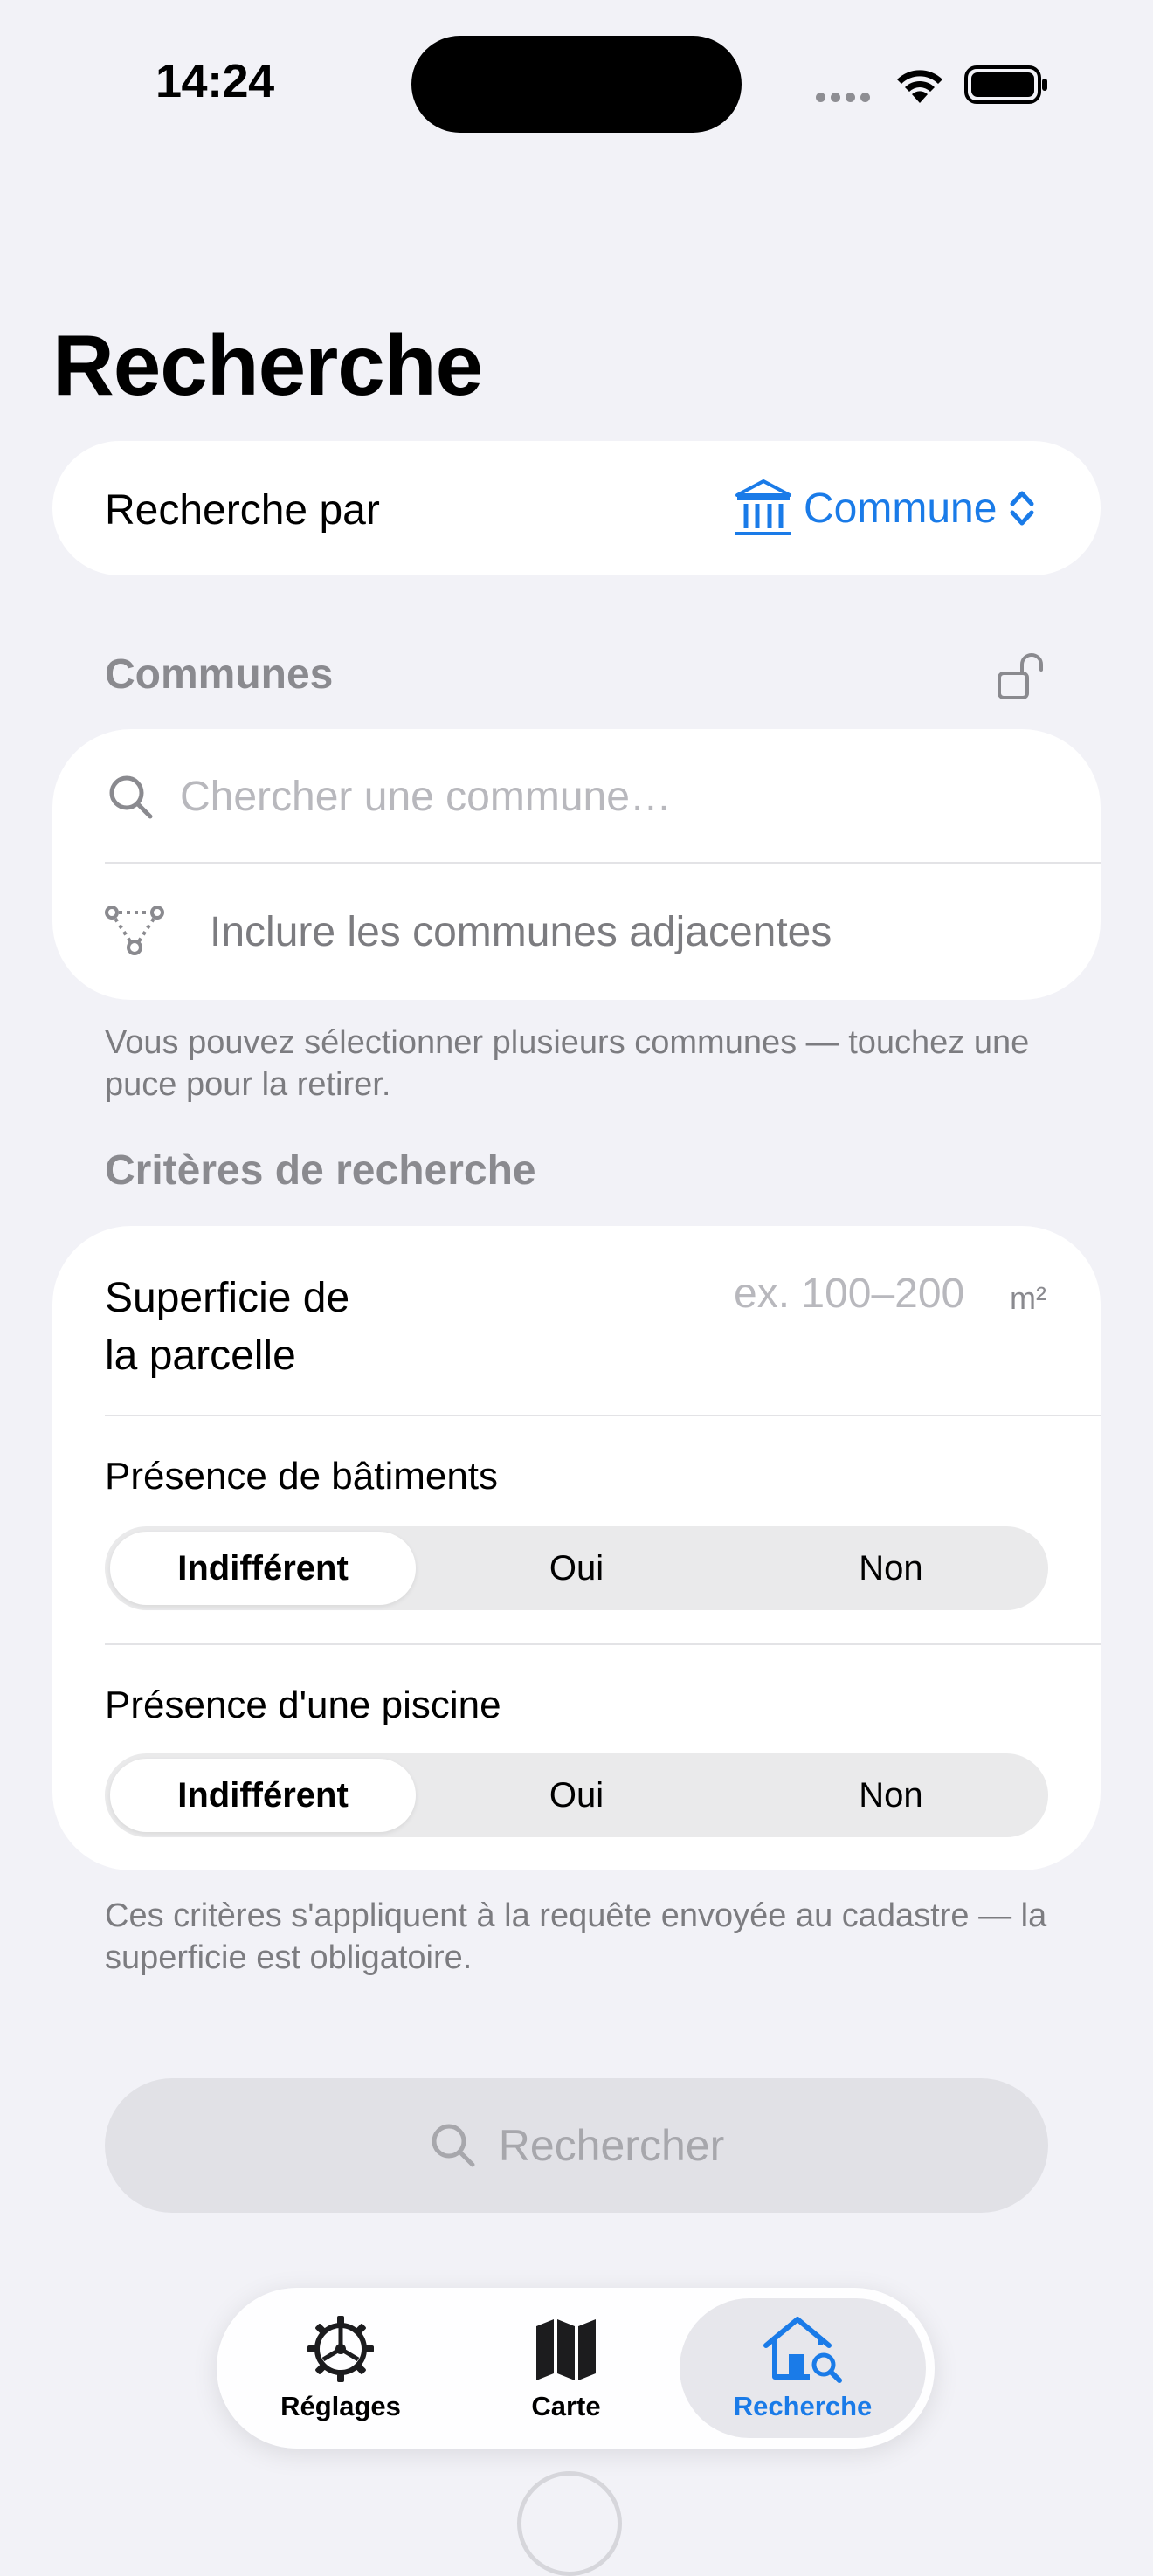 This screenshot has height=2576, width=1153. I want to click on area-label: Superficie de la parcelle, so click(228, 1327).